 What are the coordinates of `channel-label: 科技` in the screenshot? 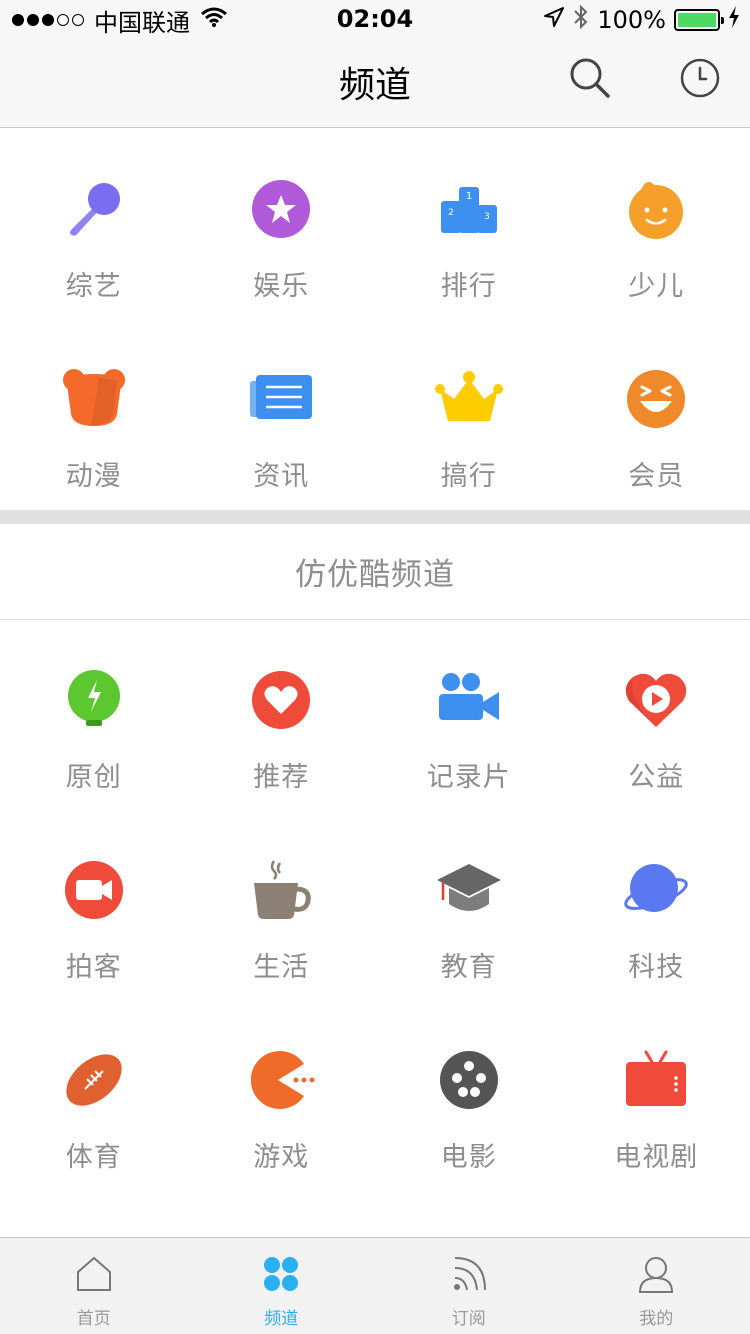 It's located at (656, 967).